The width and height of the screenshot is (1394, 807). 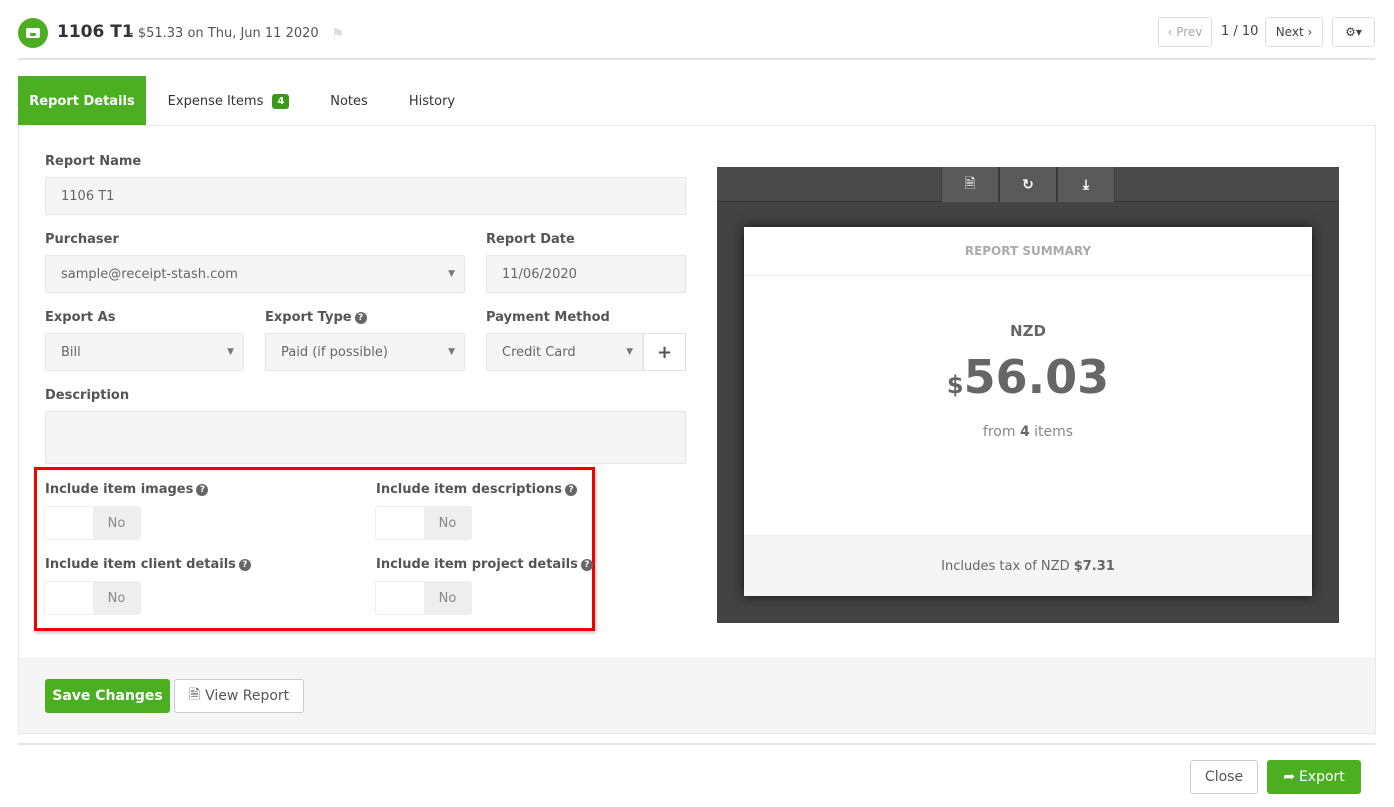 I want to click on tax-label: Includes tax of NZD, so click(x=1005, y=566).